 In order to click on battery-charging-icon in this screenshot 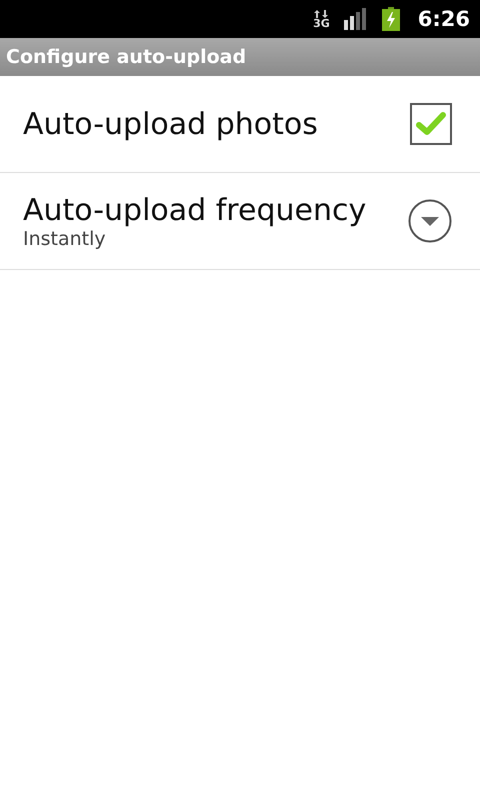, I will do `click(391, 19)`.